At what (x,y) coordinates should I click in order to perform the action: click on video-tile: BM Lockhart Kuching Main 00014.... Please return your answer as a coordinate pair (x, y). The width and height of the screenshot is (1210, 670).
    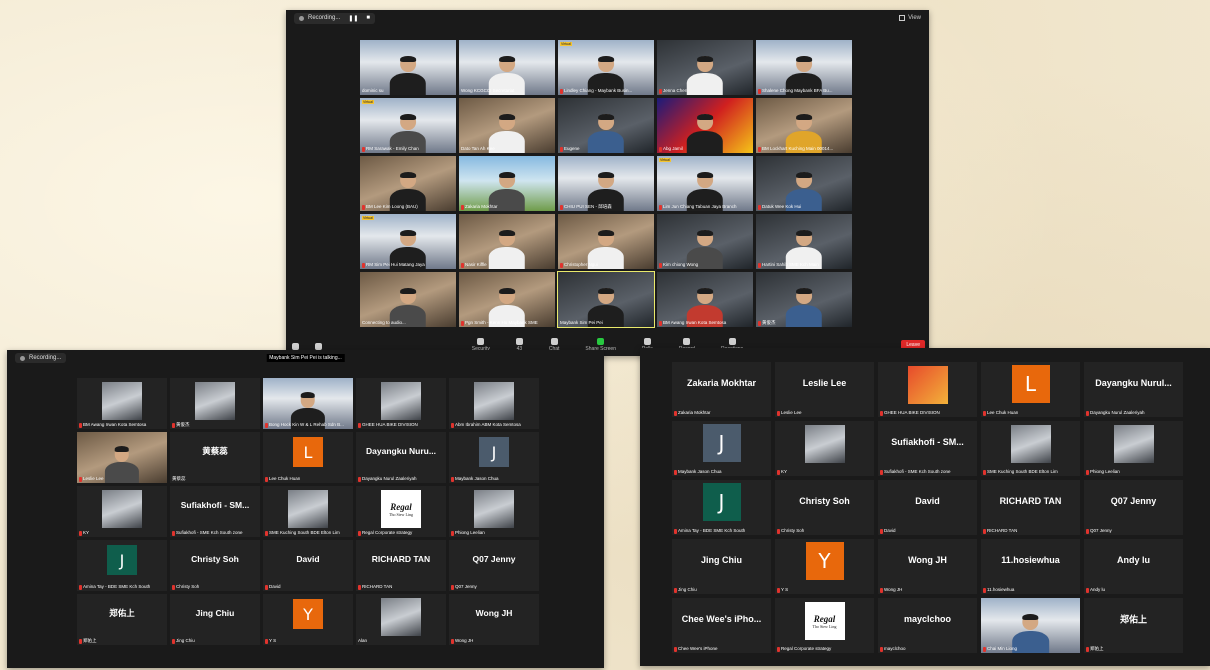
    Looking at the image, I should click on (804, 125).